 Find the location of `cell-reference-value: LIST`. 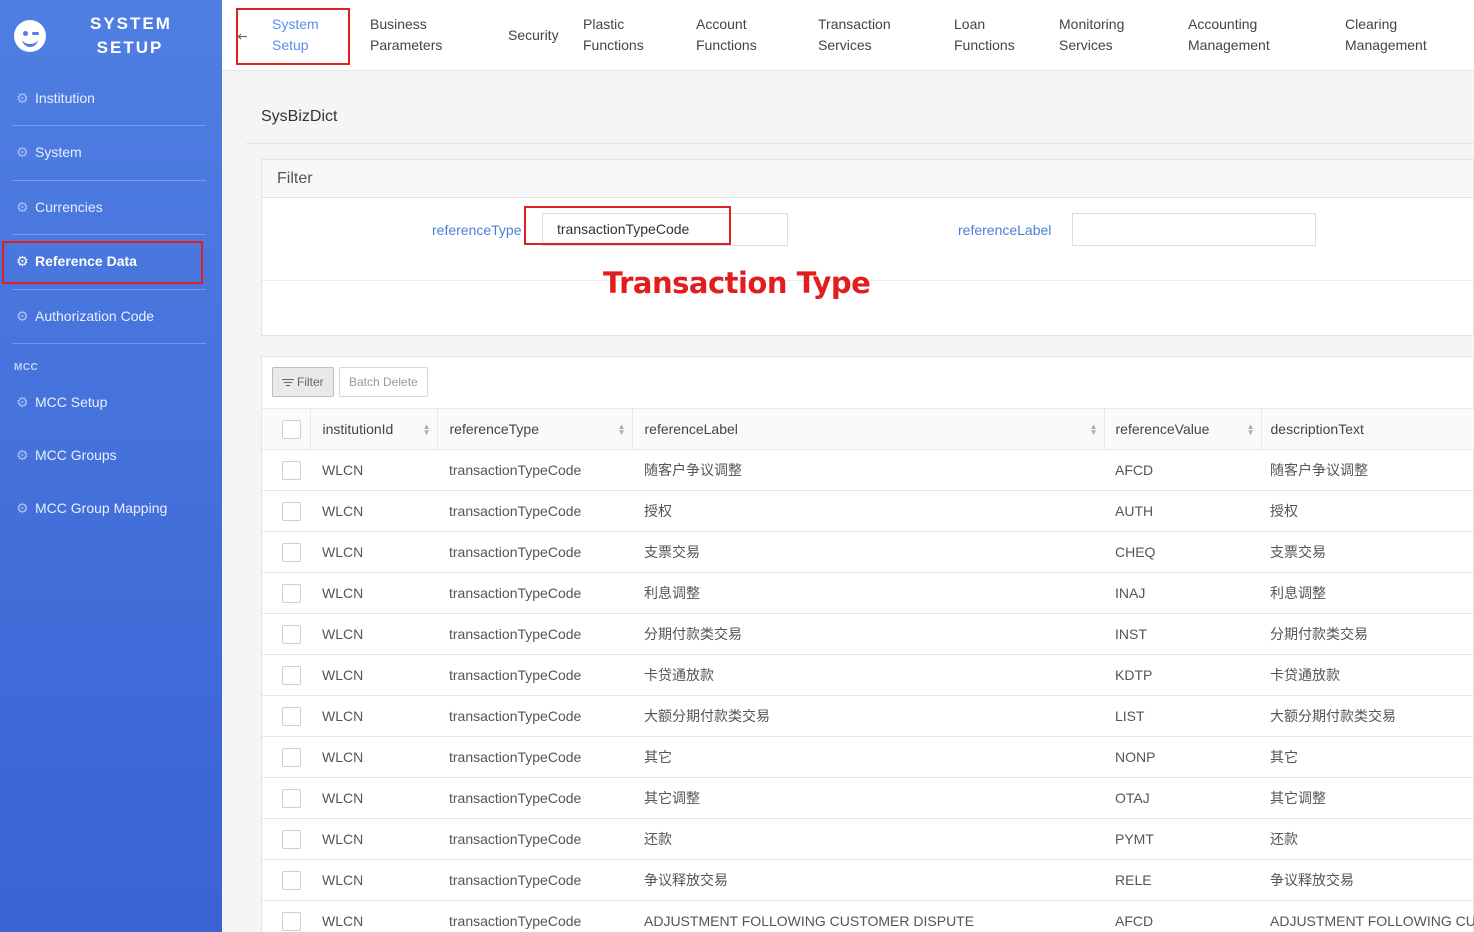

cell-reference-value: LIST is located at coordinates (1182, 716).